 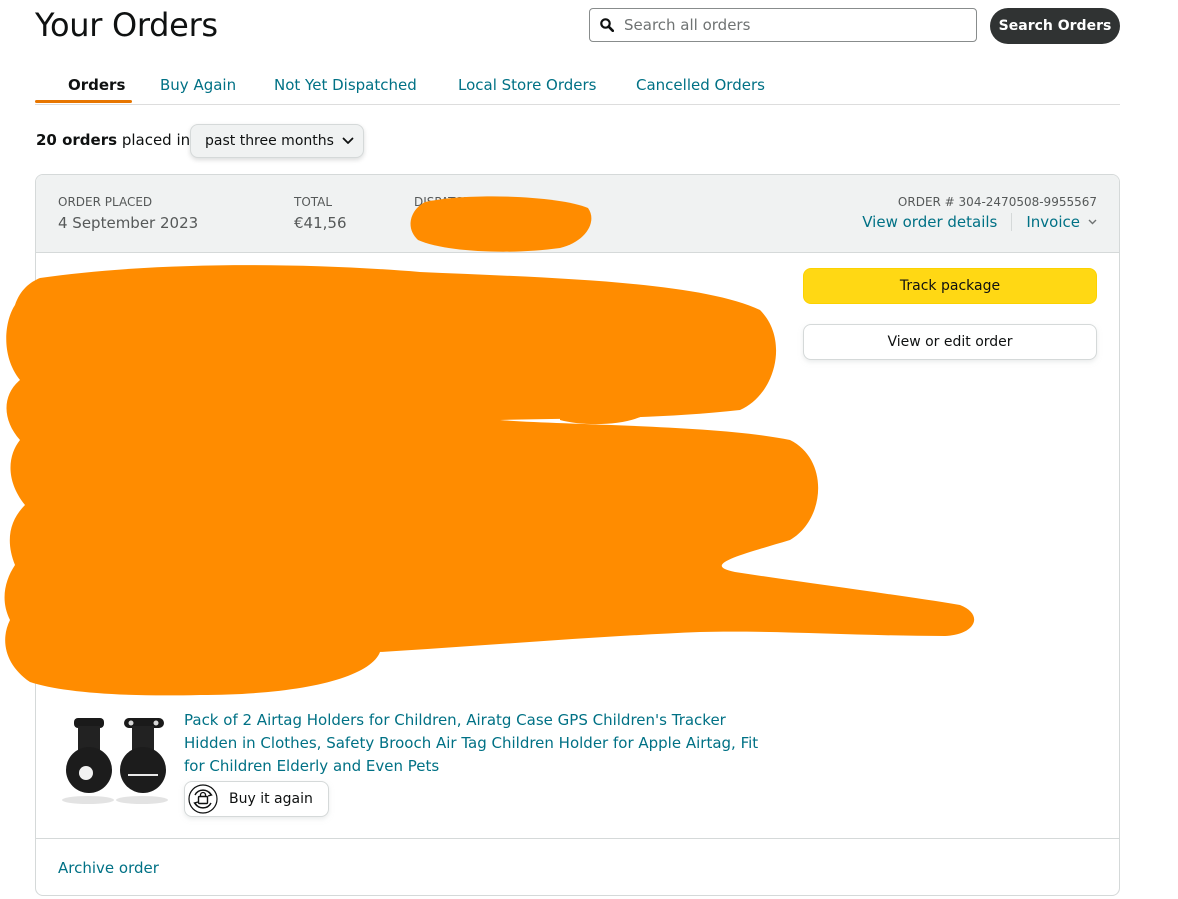 What do you see at coordinates (113, 759) in the screenshot?
I see `product-image` at bounding box center [113, 759].